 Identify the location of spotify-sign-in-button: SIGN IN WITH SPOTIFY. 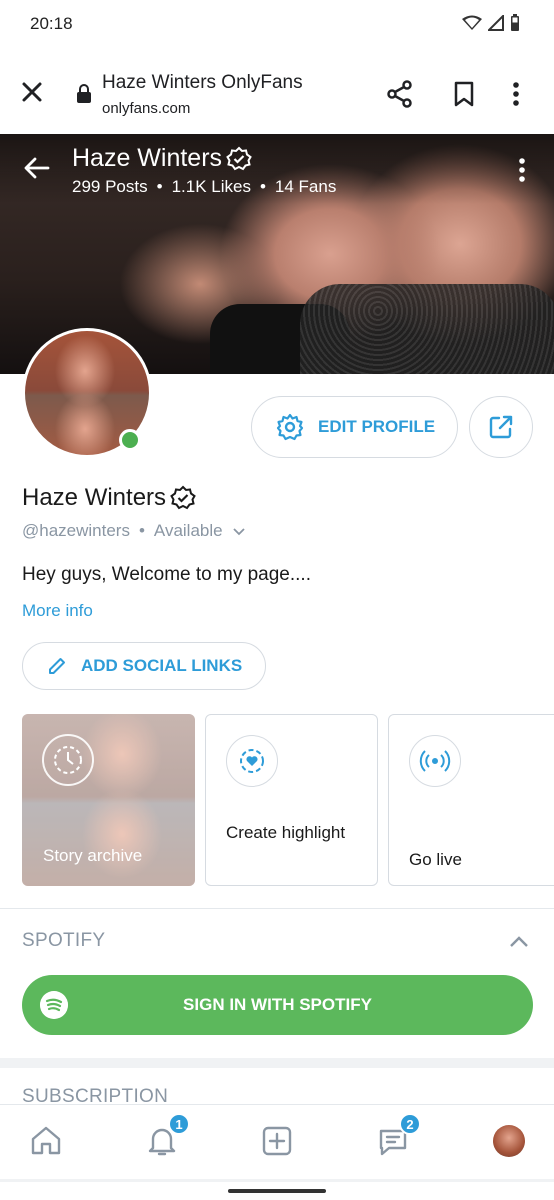
(277, 1005).